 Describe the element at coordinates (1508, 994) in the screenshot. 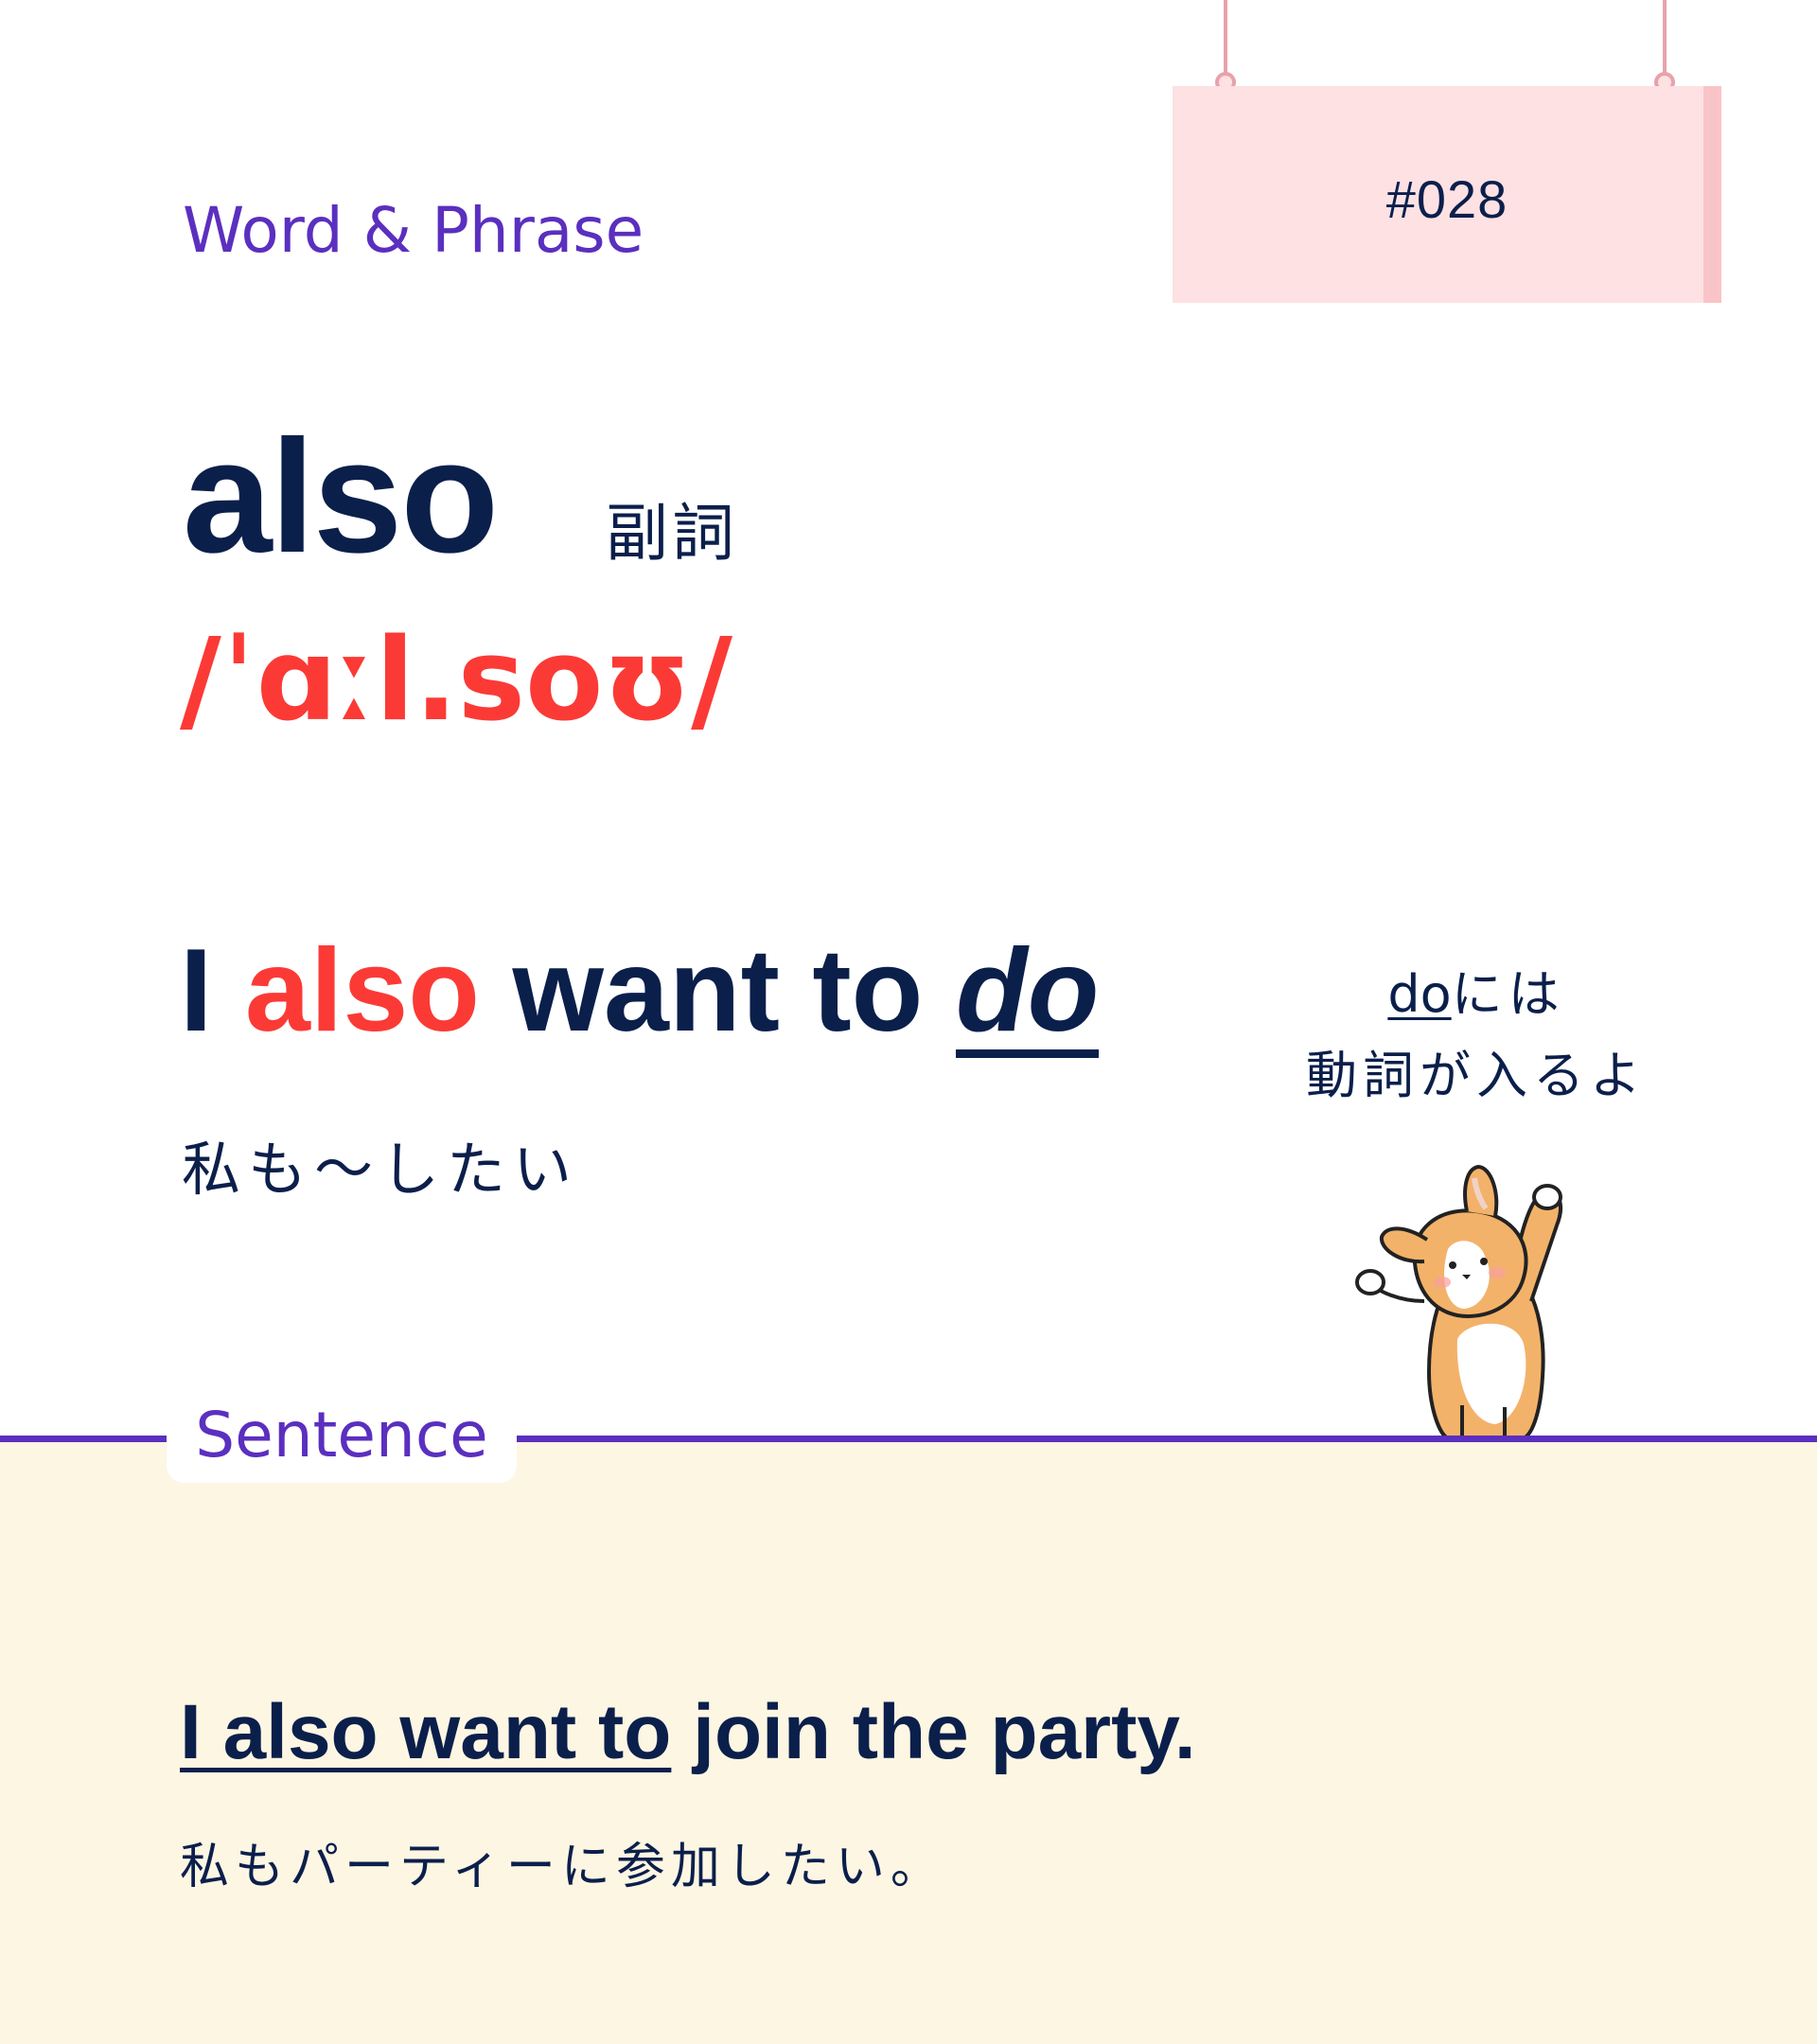

I see `note-line1-rest: には` at that location.